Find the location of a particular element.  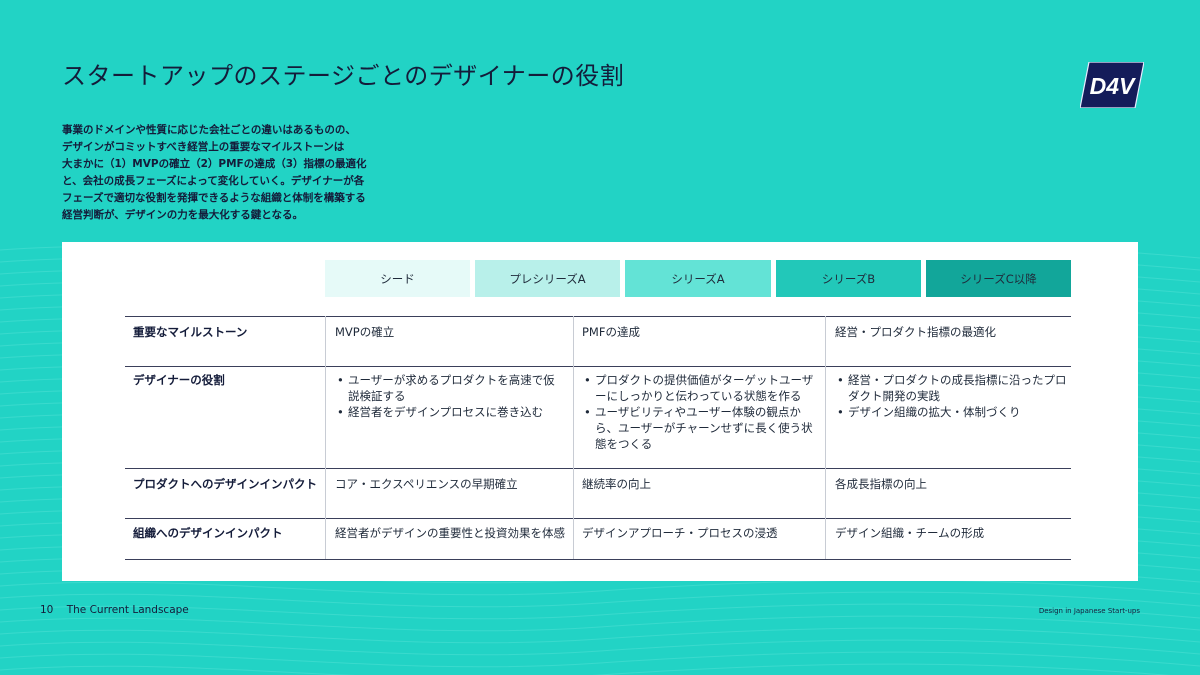

intro-line: と、会社の成長フェーズによって変化していく。デザイナーが各 is located at coordinates (213, 181).